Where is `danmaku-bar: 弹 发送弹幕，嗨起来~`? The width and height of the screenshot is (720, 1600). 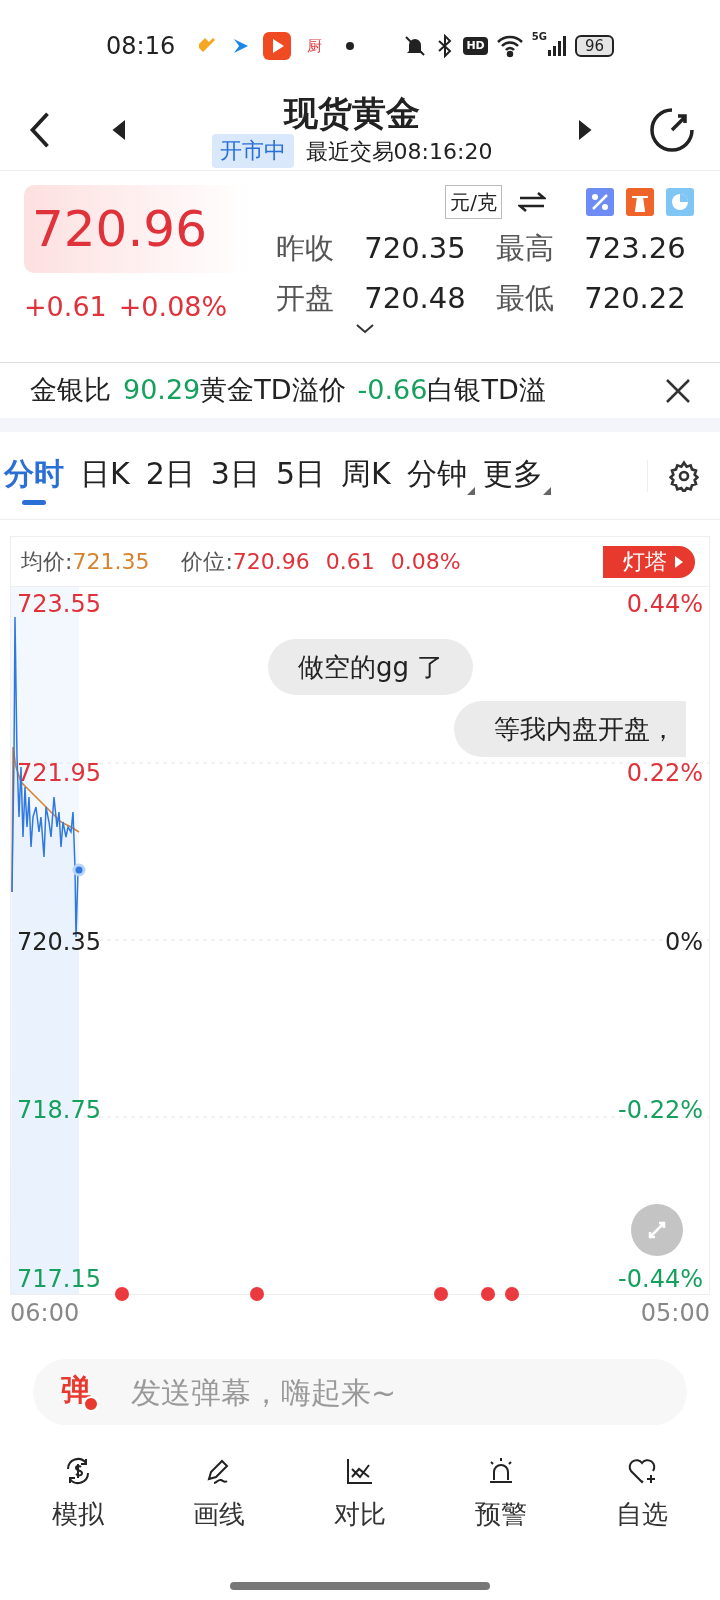 danmaku-bar: 弹 发送弹幕，嗨起来~ is located at coordinates (360, 1392).